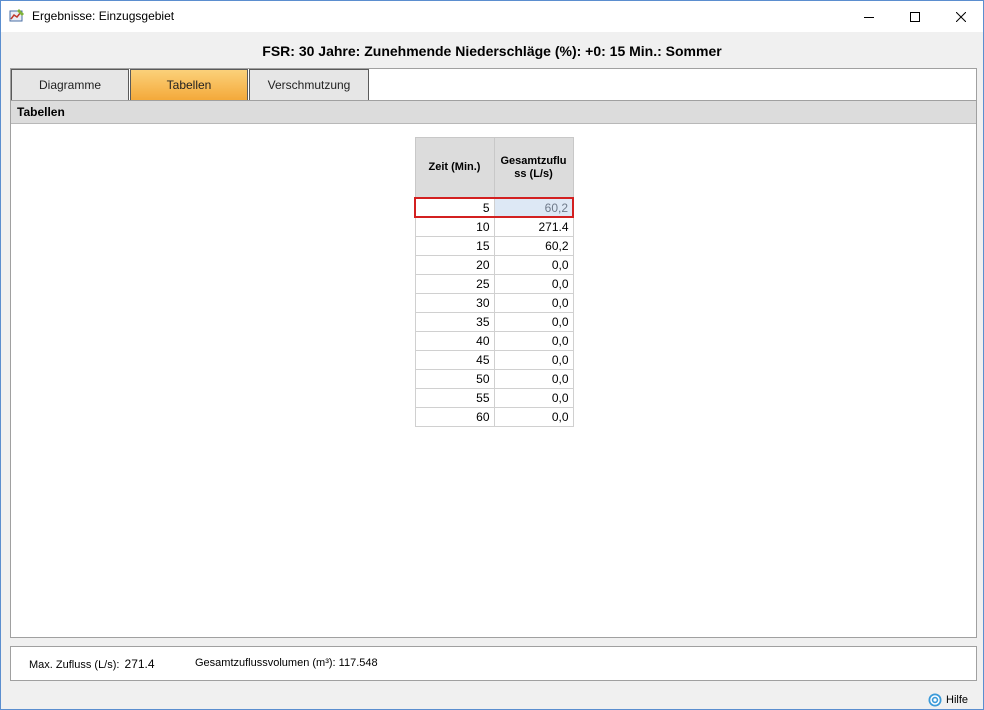  Describe the element at coordinates (309, 85) in the screenshot. I see `tab-verschmutzung: Verschmutzung` at that location.